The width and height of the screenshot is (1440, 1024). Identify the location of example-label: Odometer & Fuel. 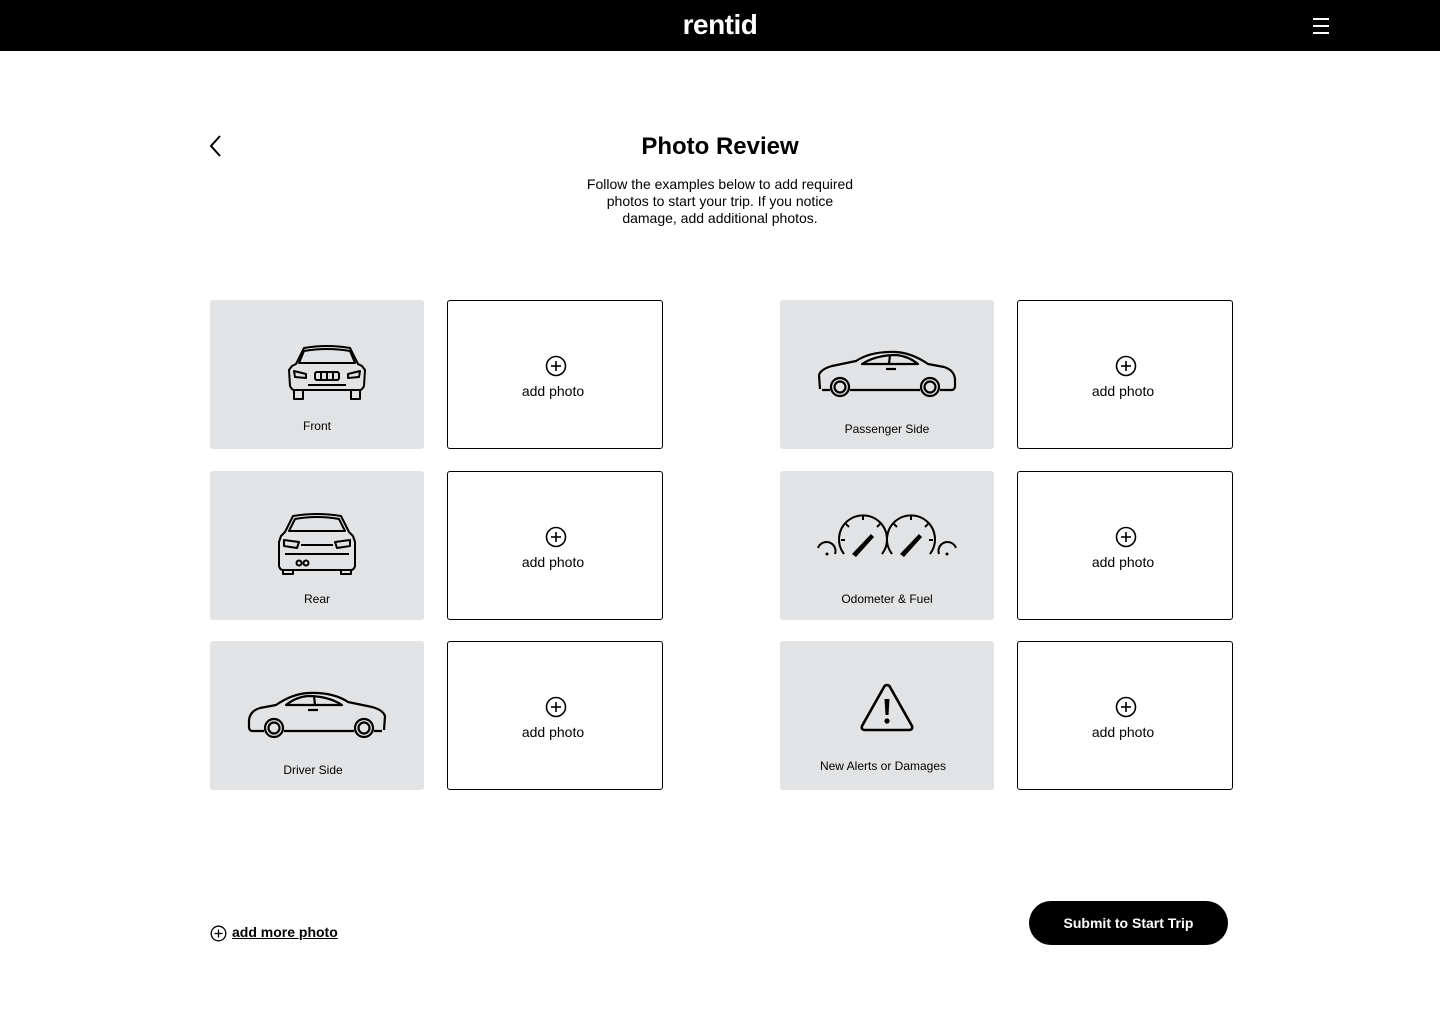
(887, 599).